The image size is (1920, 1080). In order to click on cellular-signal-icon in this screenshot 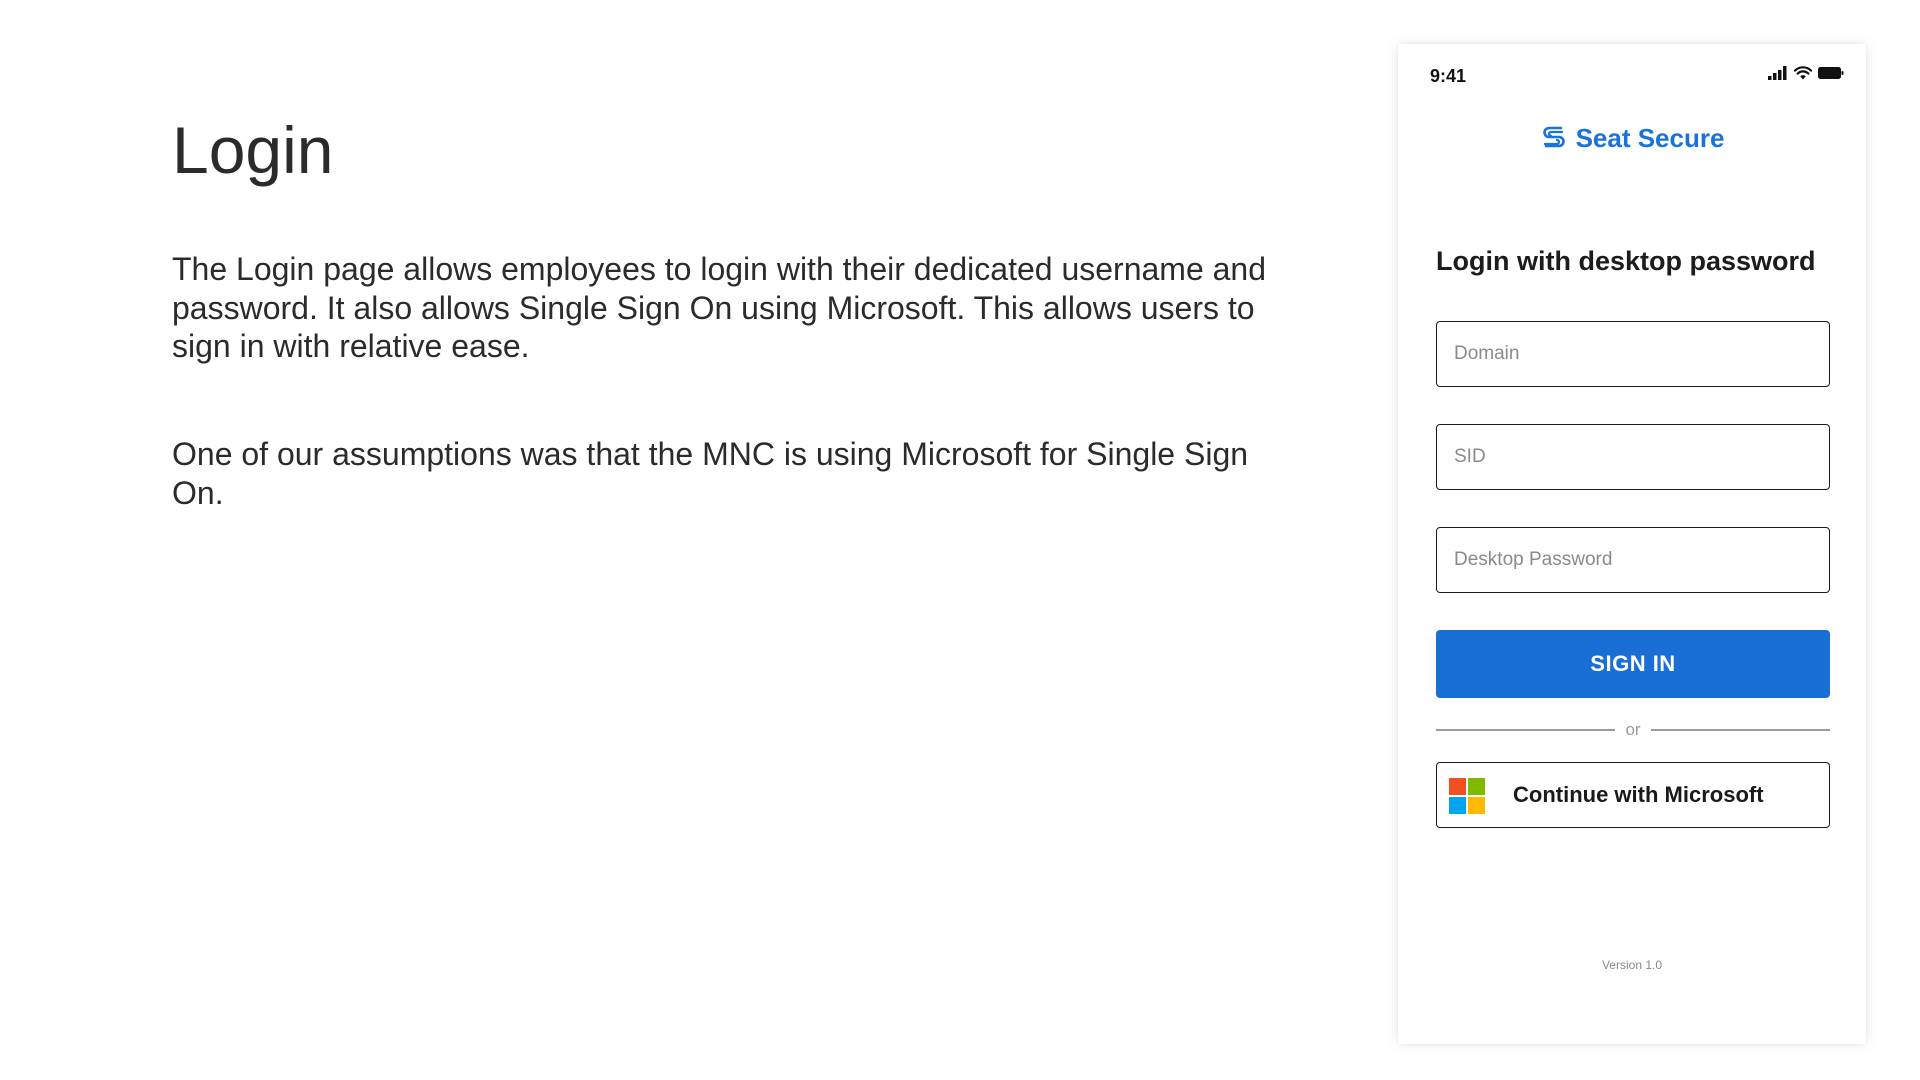, I will do `click(1777, 73)`.